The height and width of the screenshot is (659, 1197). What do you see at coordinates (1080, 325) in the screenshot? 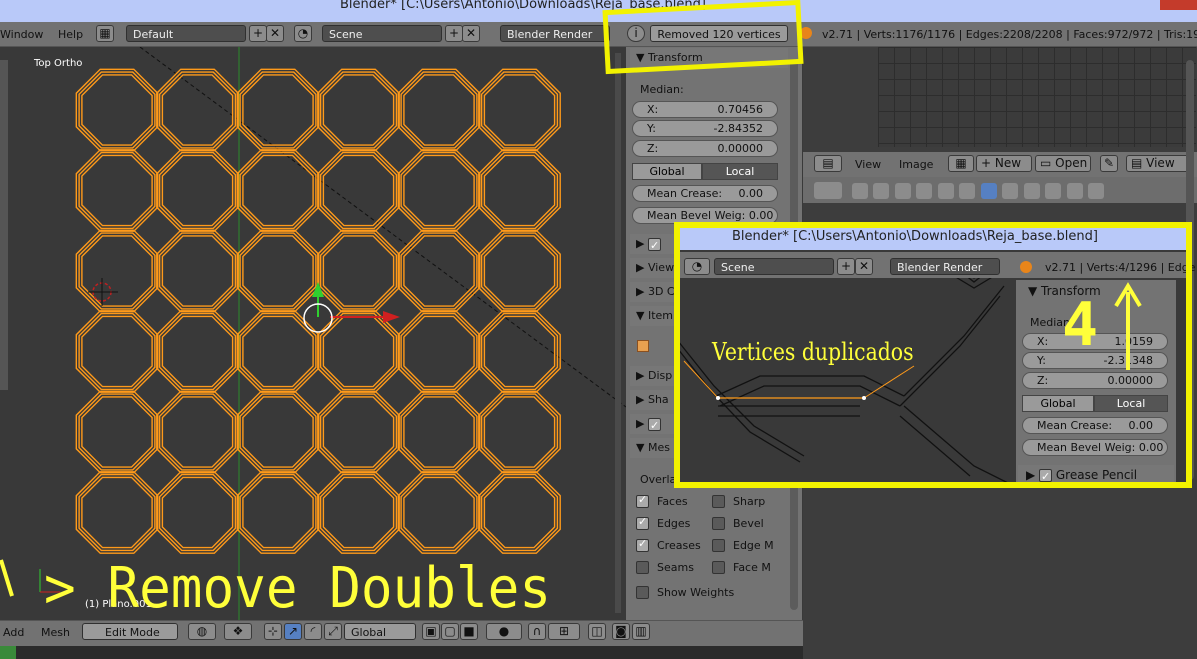
I see `annotation-number: 4` at bounding box center [1080, 325].